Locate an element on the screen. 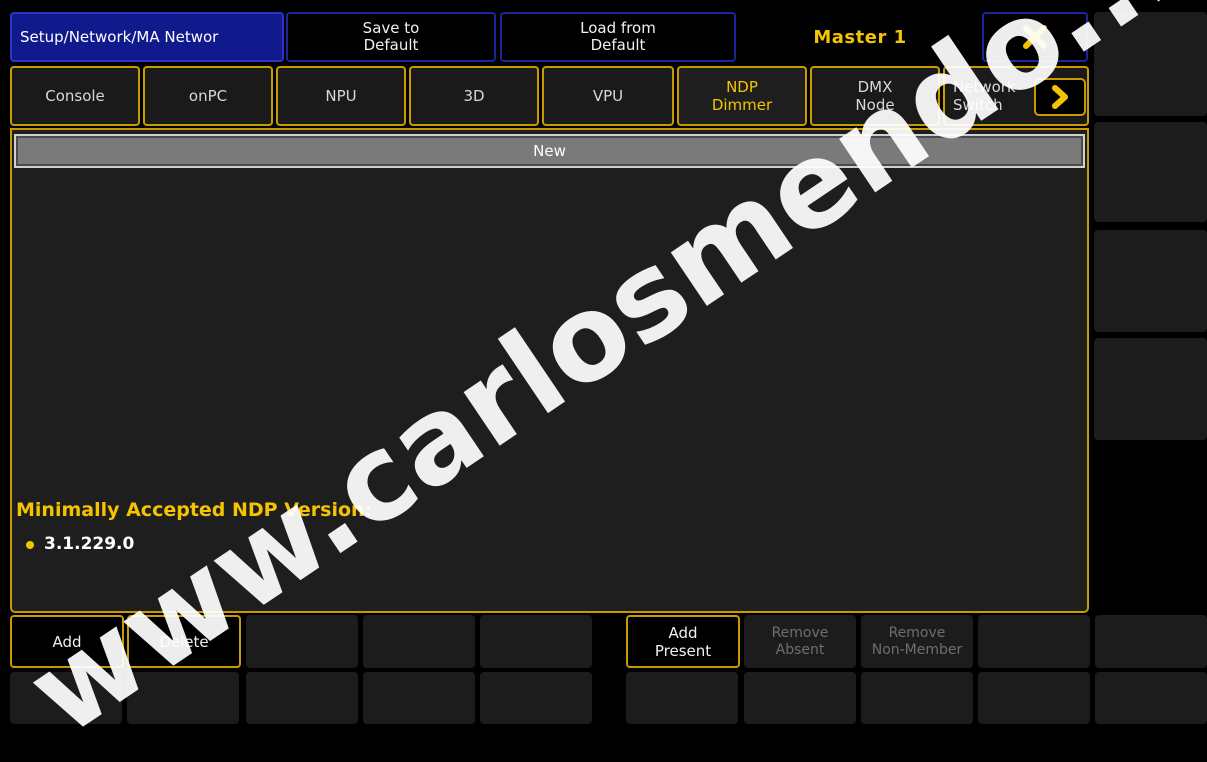 This screenshot has height=762, width=1207. tab-onpc: onPC is located at coordinates (208, 96).